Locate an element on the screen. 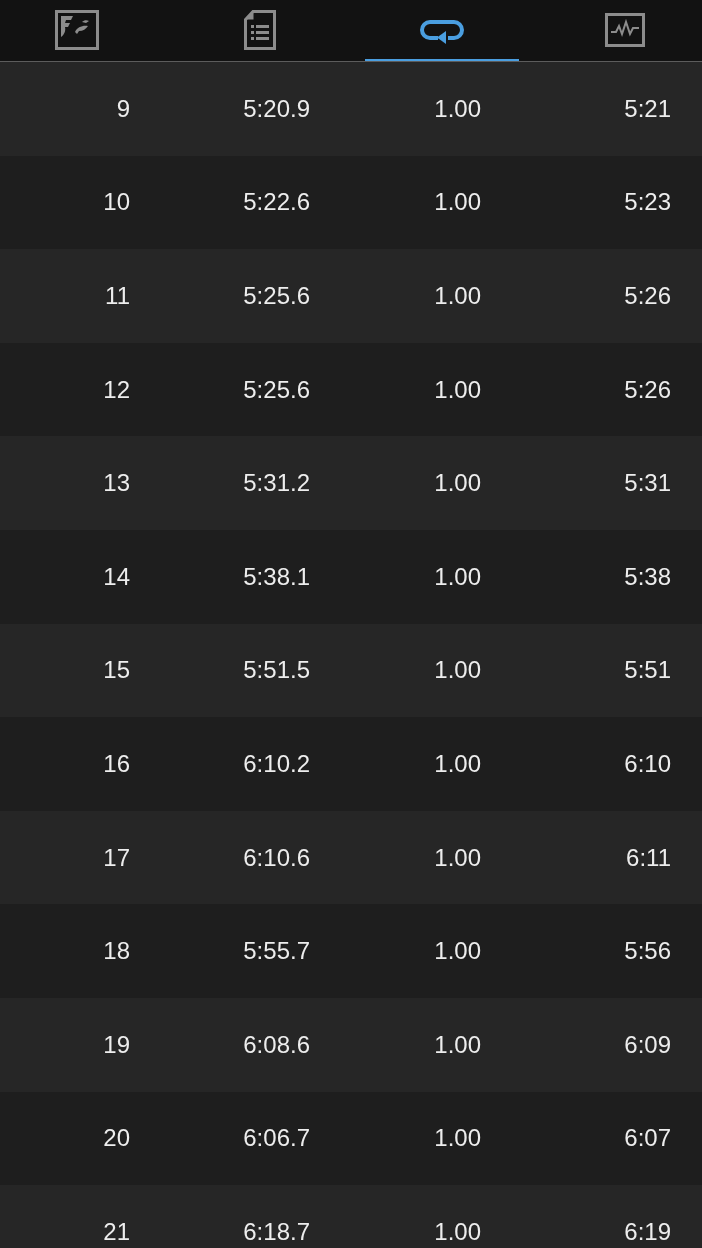  table-cell: 6:07 is located at coordinates (647, 1138).